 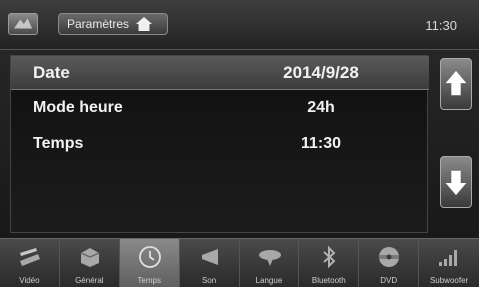 What do you see at coordinates (269, 280) in the screenshot?
I see `tab-label: Langue` at bounding box center [269, 280].